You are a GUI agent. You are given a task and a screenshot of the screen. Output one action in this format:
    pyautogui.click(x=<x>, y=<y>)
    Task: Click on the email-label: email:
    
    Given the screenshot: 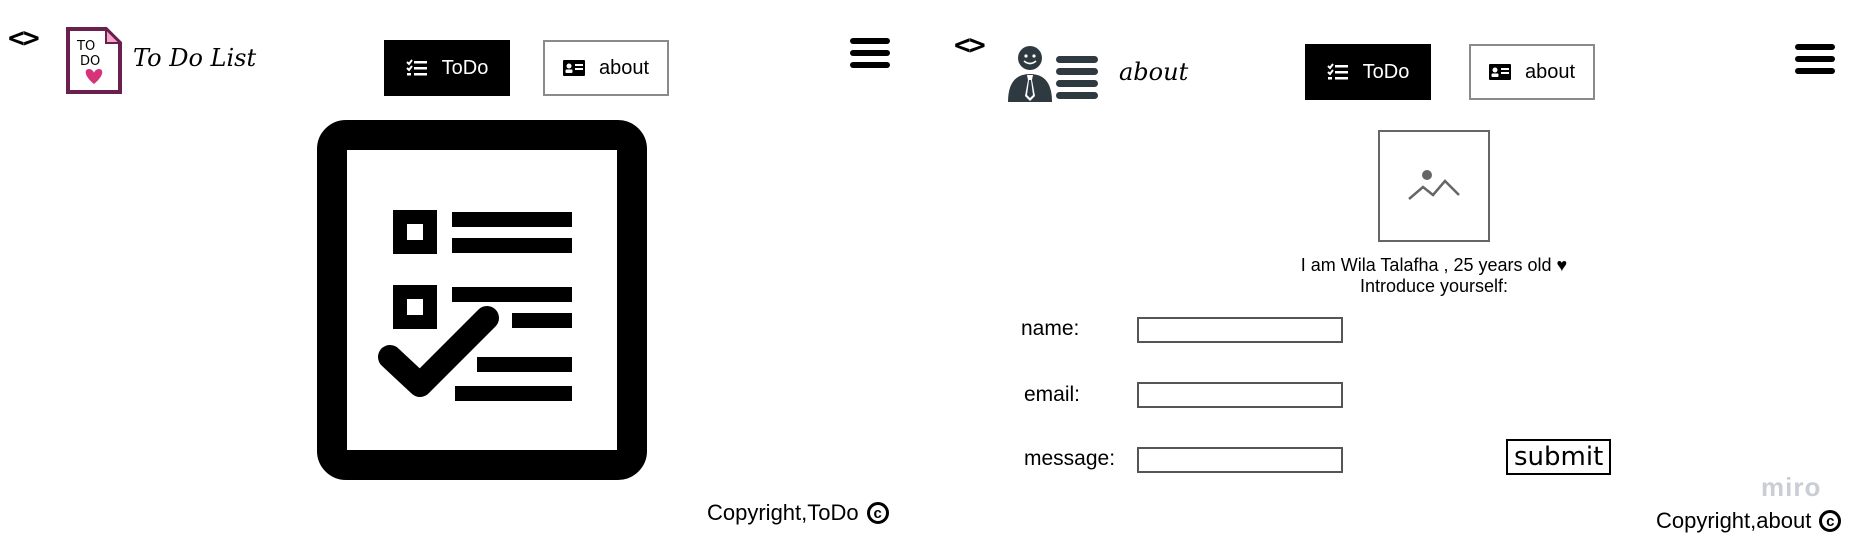 What is the action you would take?
    pyautogui.click(x=1052, y=394)
    